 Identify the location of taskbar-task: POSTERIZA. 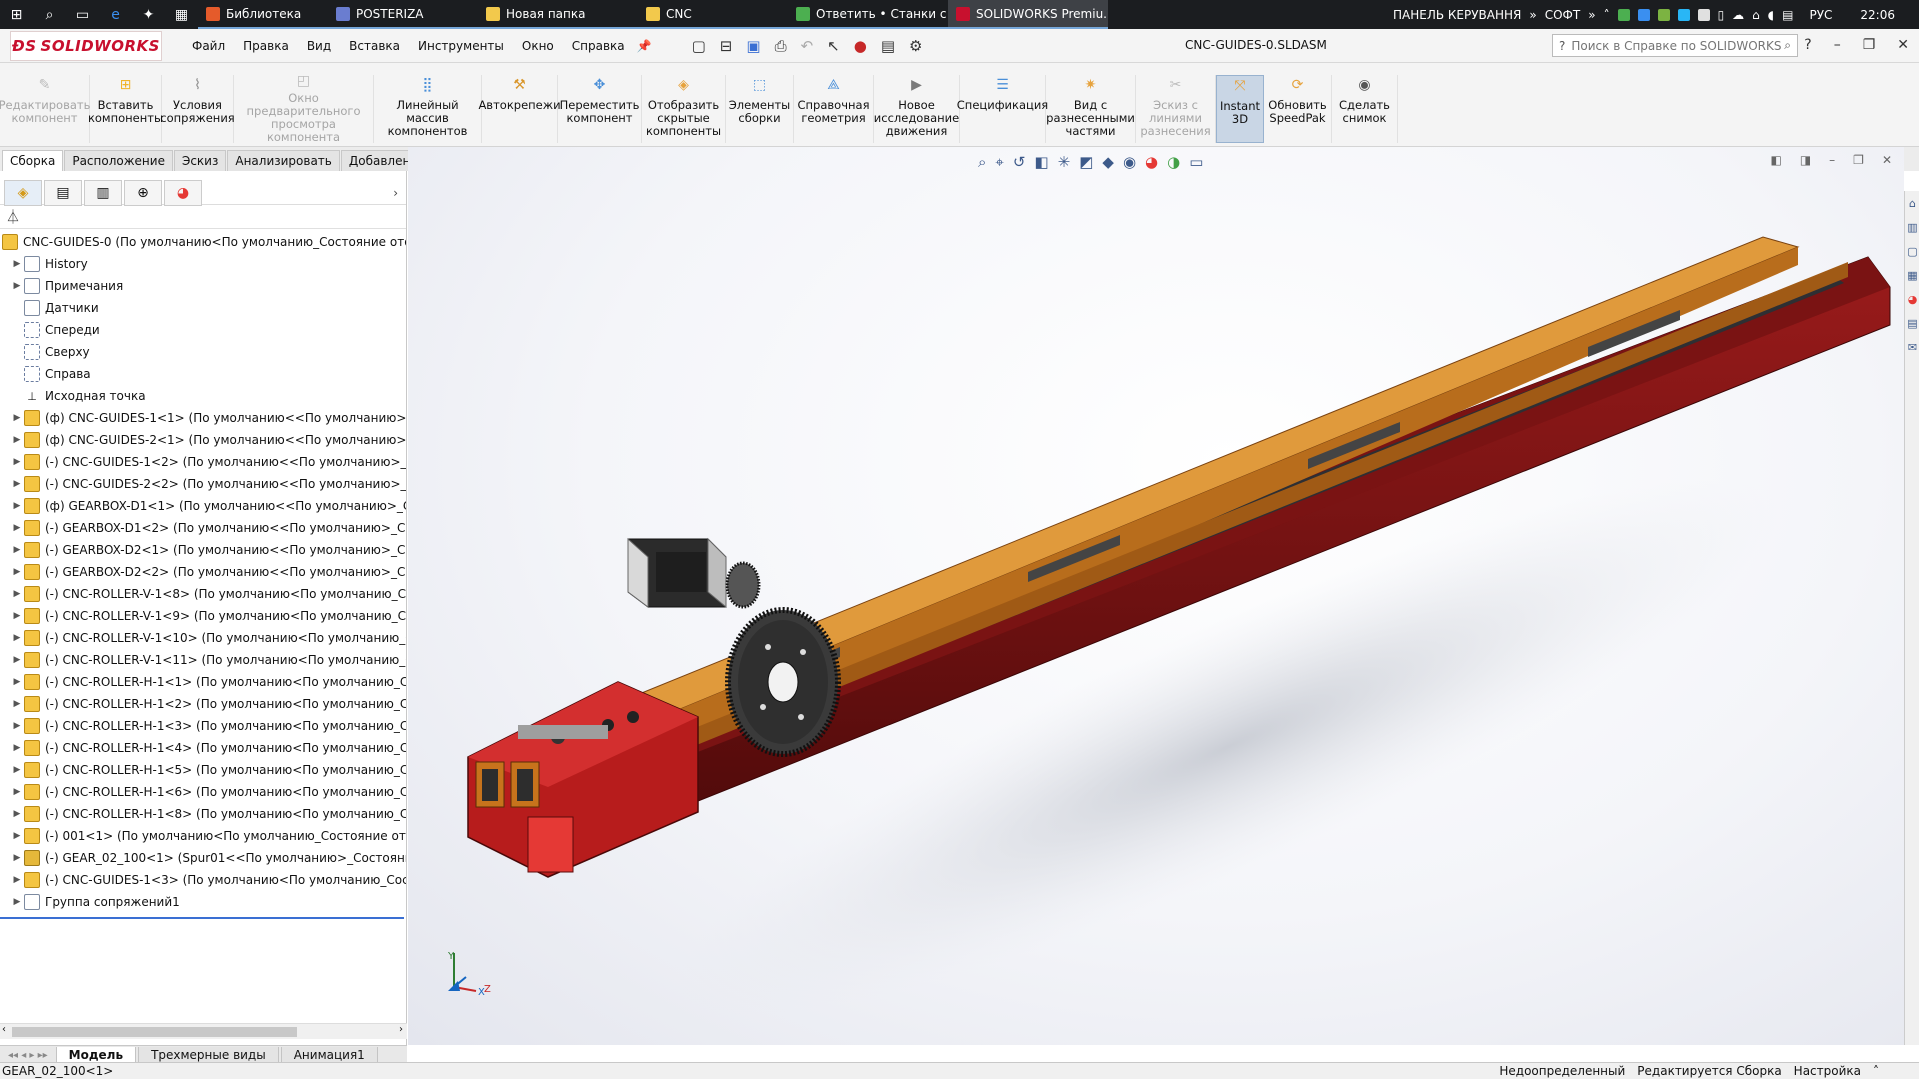
(403, 14).